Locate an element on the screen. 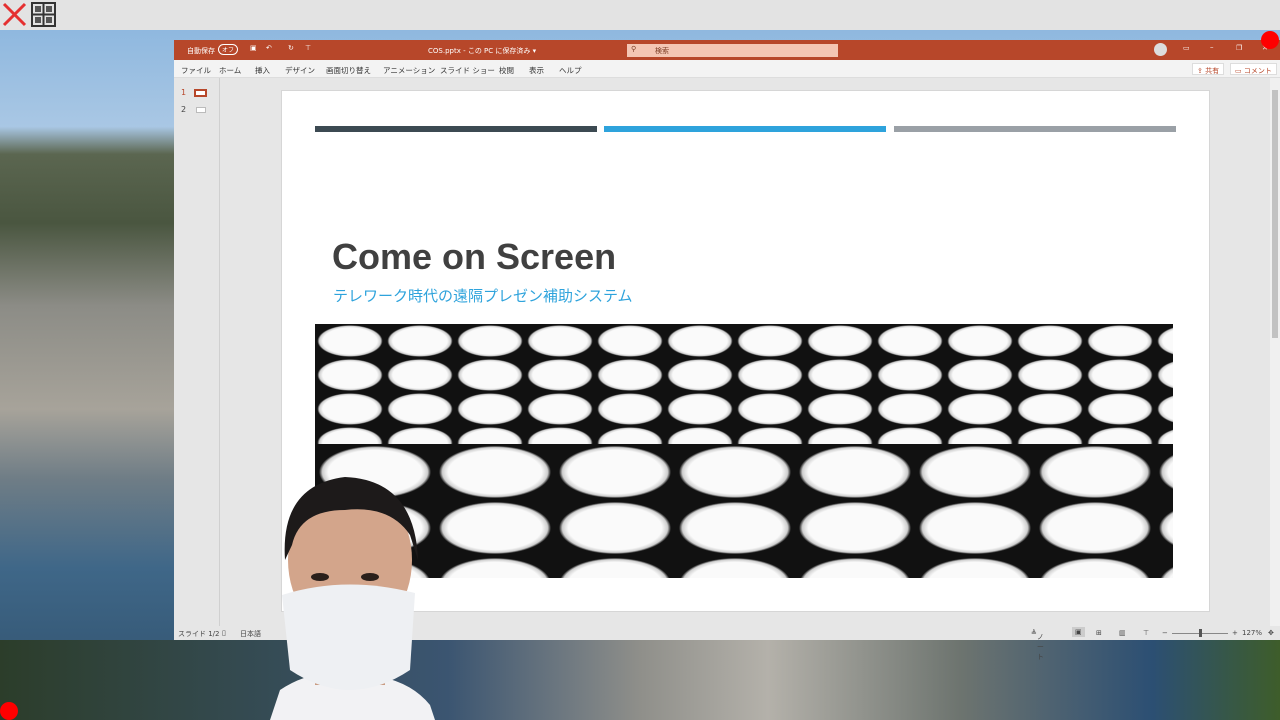 The height and width of the screenshot is (720, 1280). notes-label: ノート is located at coordinates (1040, 647).